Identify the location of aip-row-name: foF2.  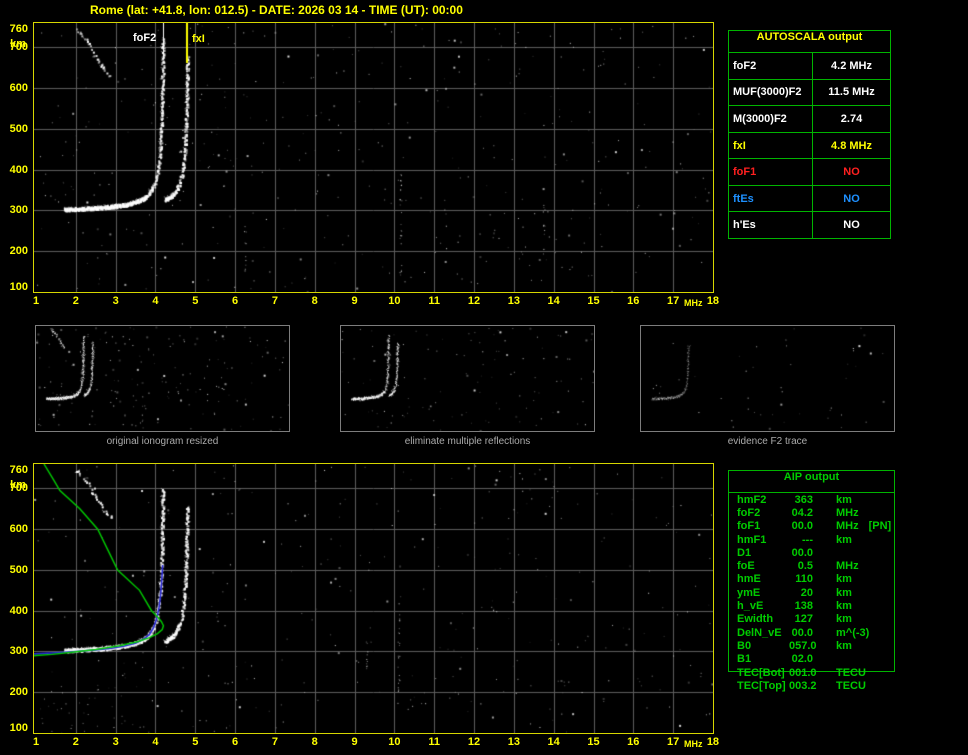
(749, 512).